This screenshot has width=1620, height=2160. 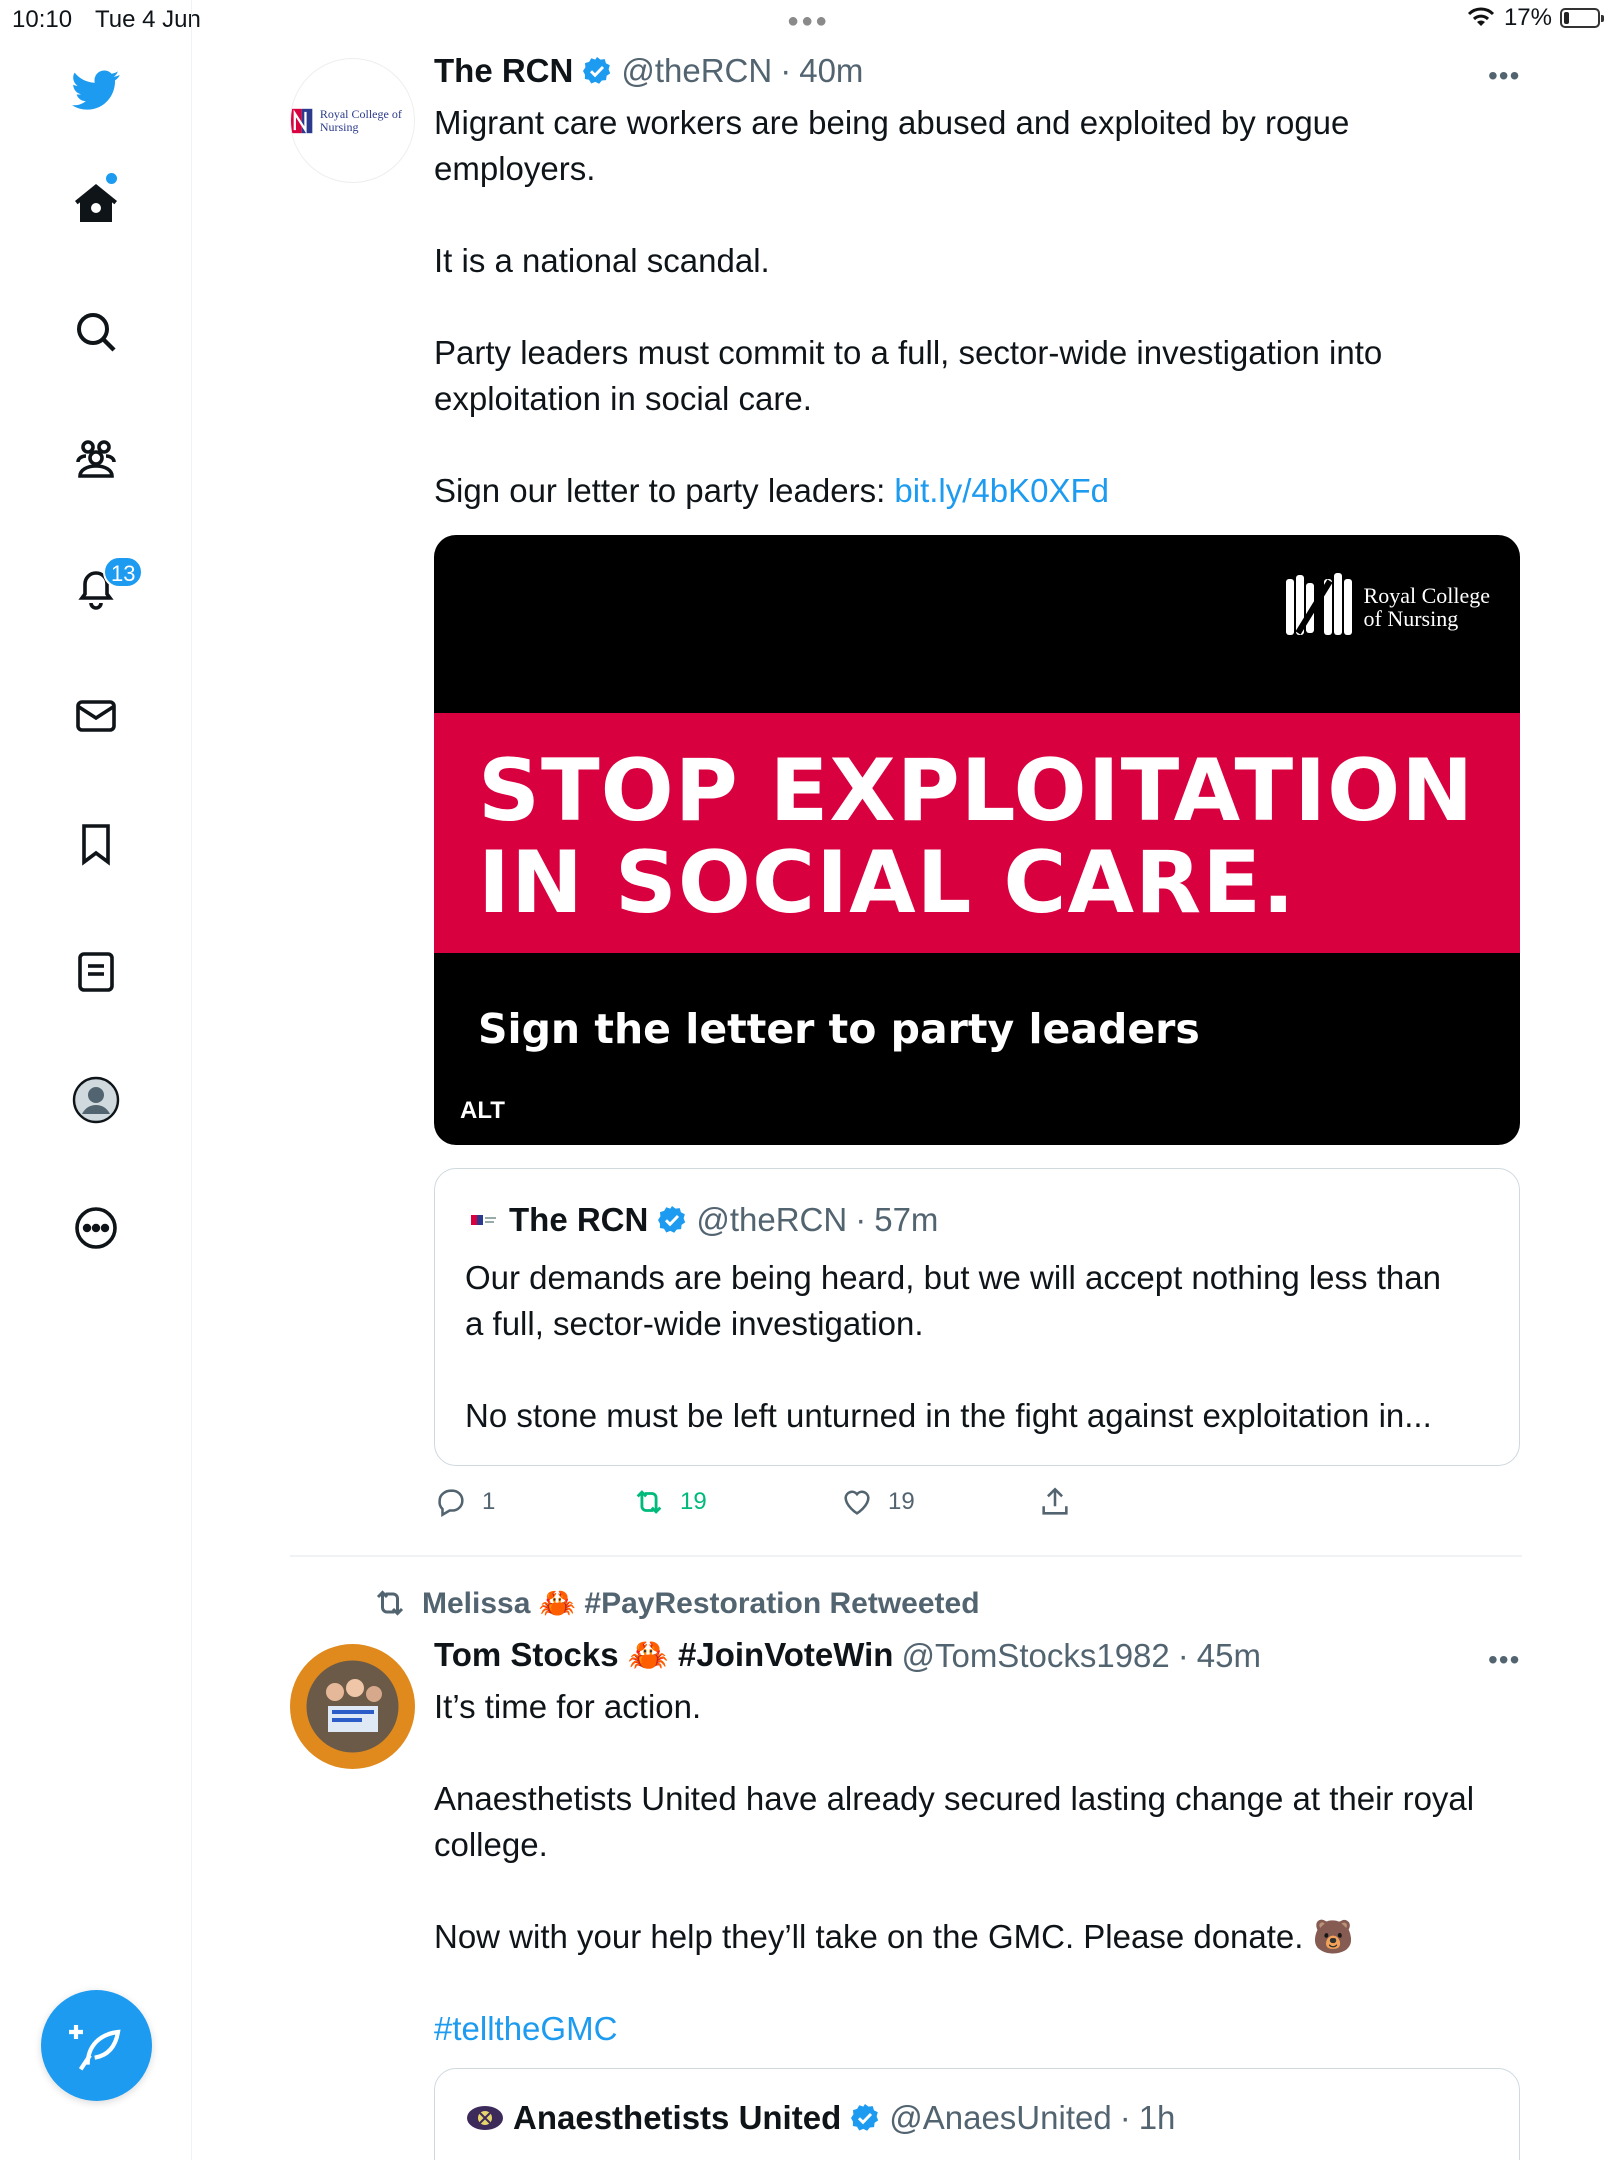 What do you see at coordinates (579, 1219) in the screenshot?
I see `quote-author-name: The RCN` at bounding box center [579, 1219].